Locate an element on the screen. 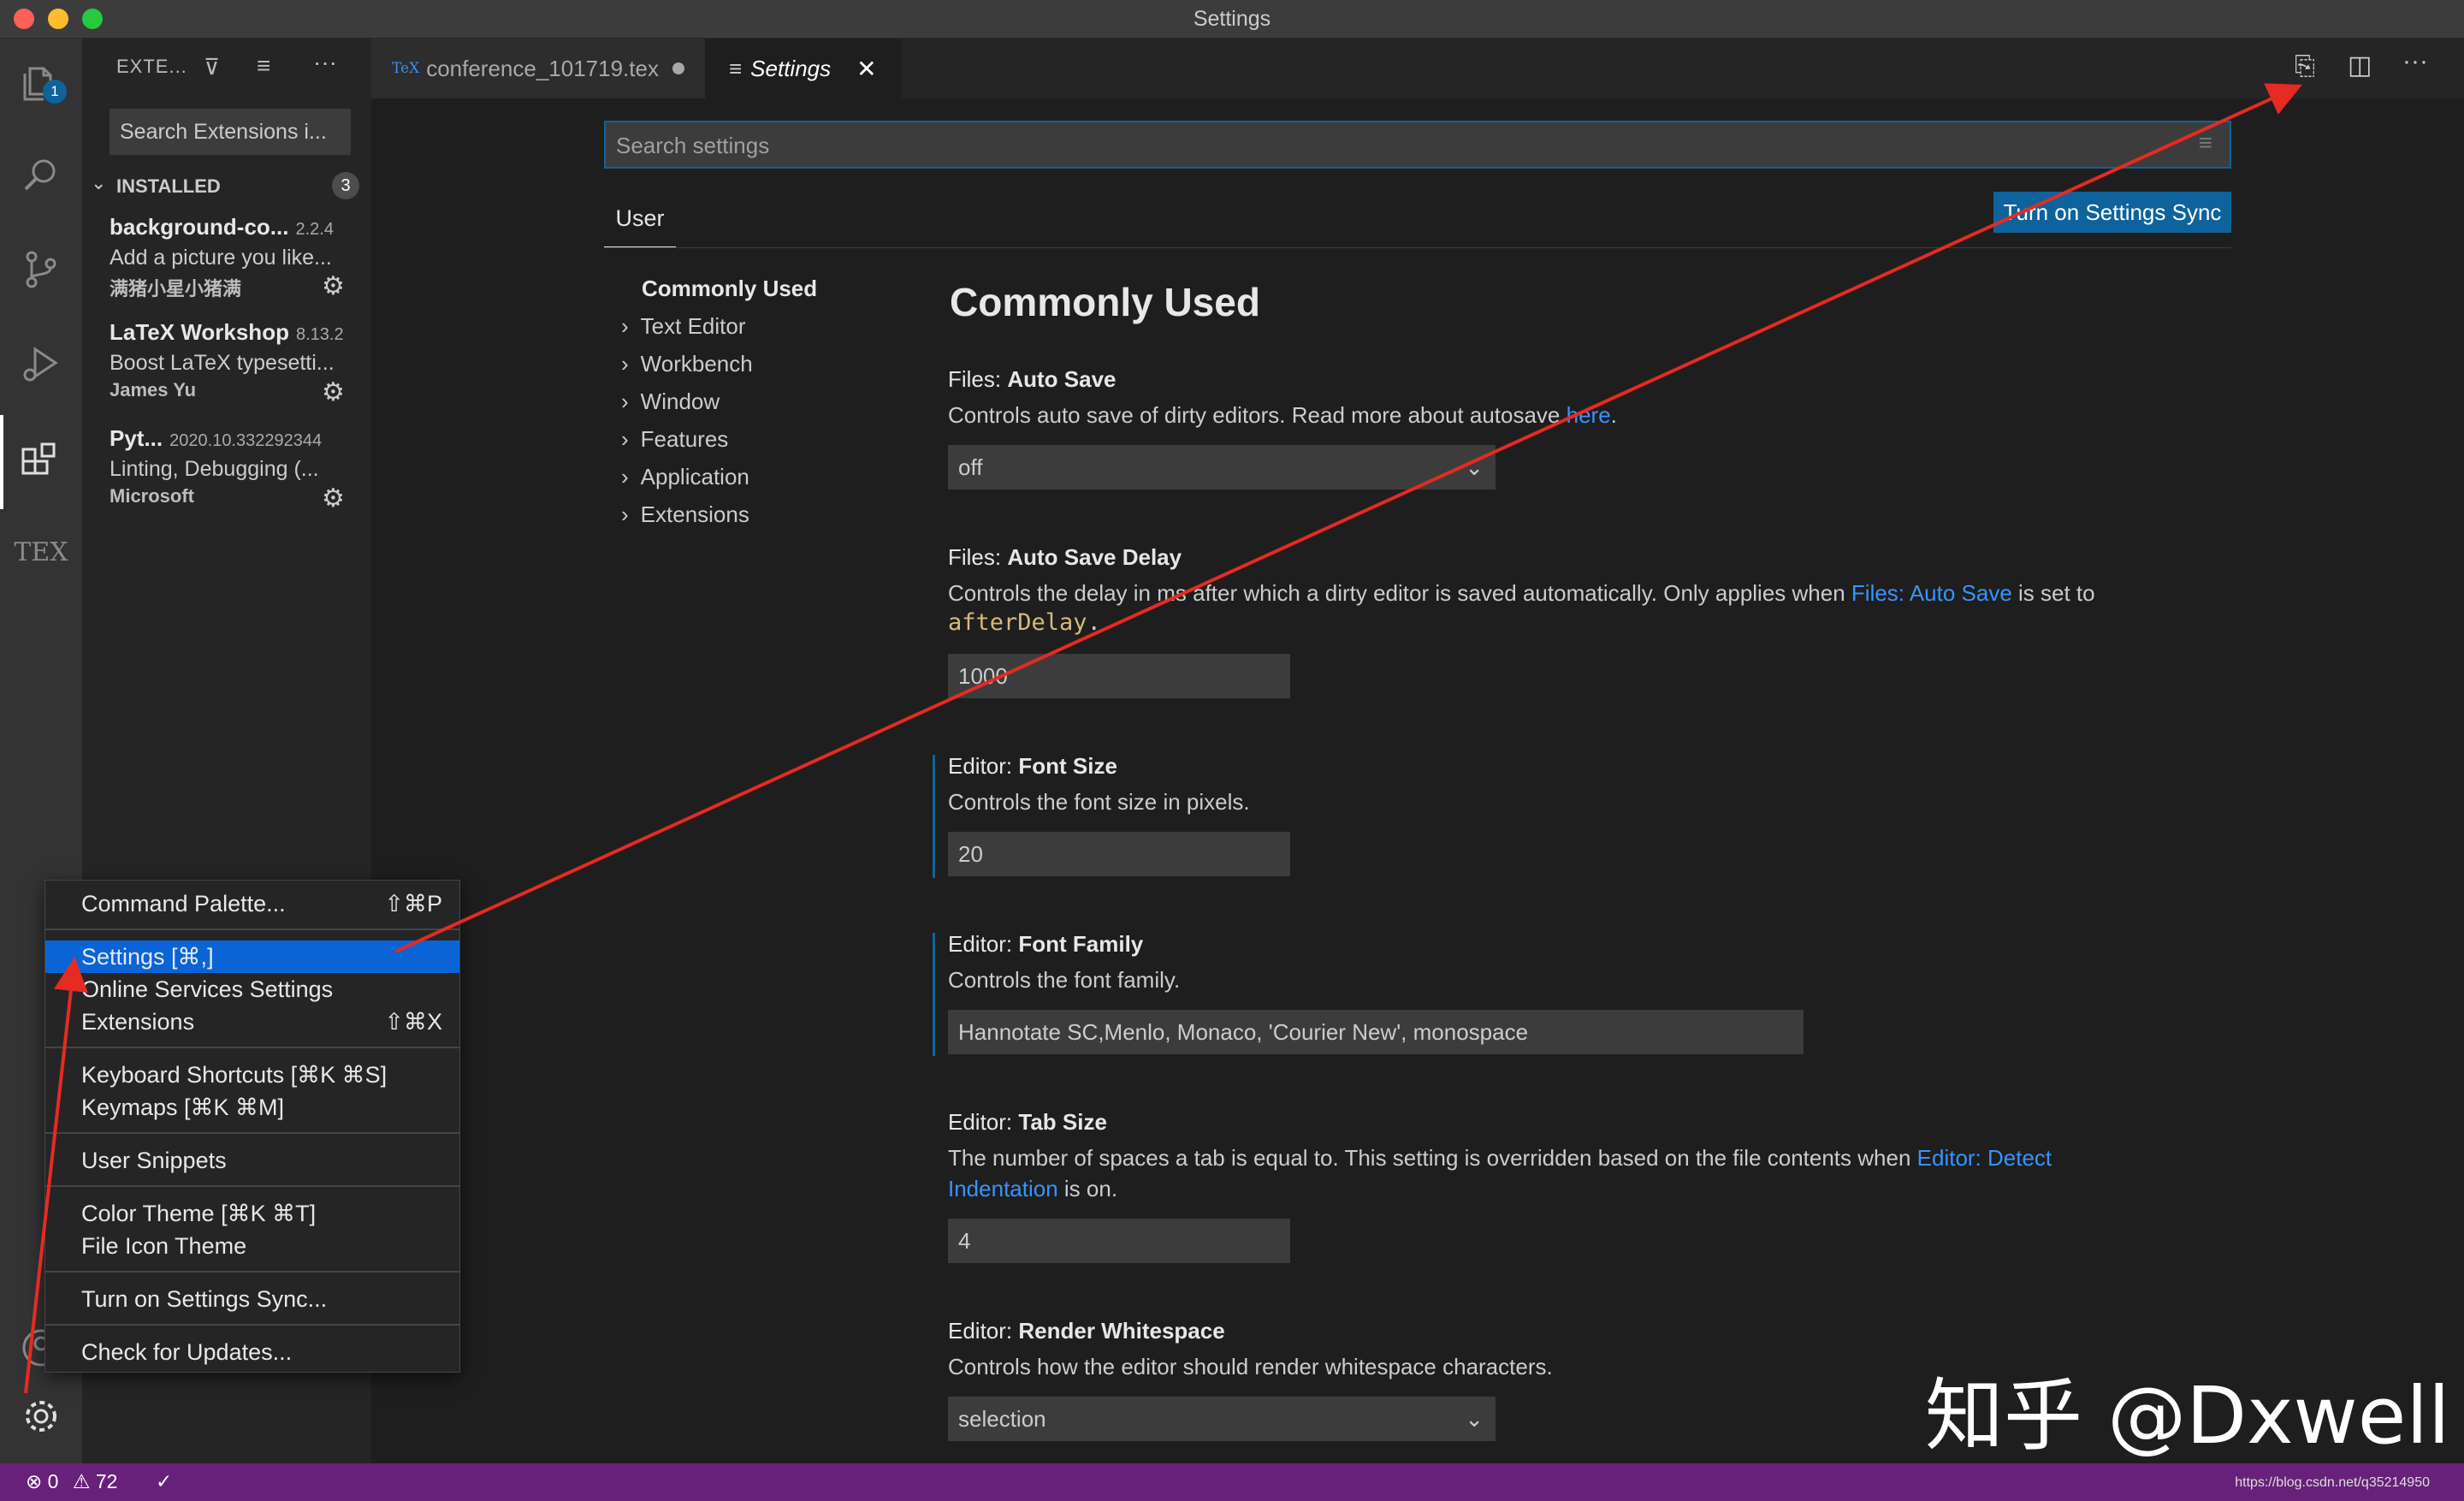 This screenshot has height=1501, width=2464. explorer-button: 1 is located at coordinates (41, 81).